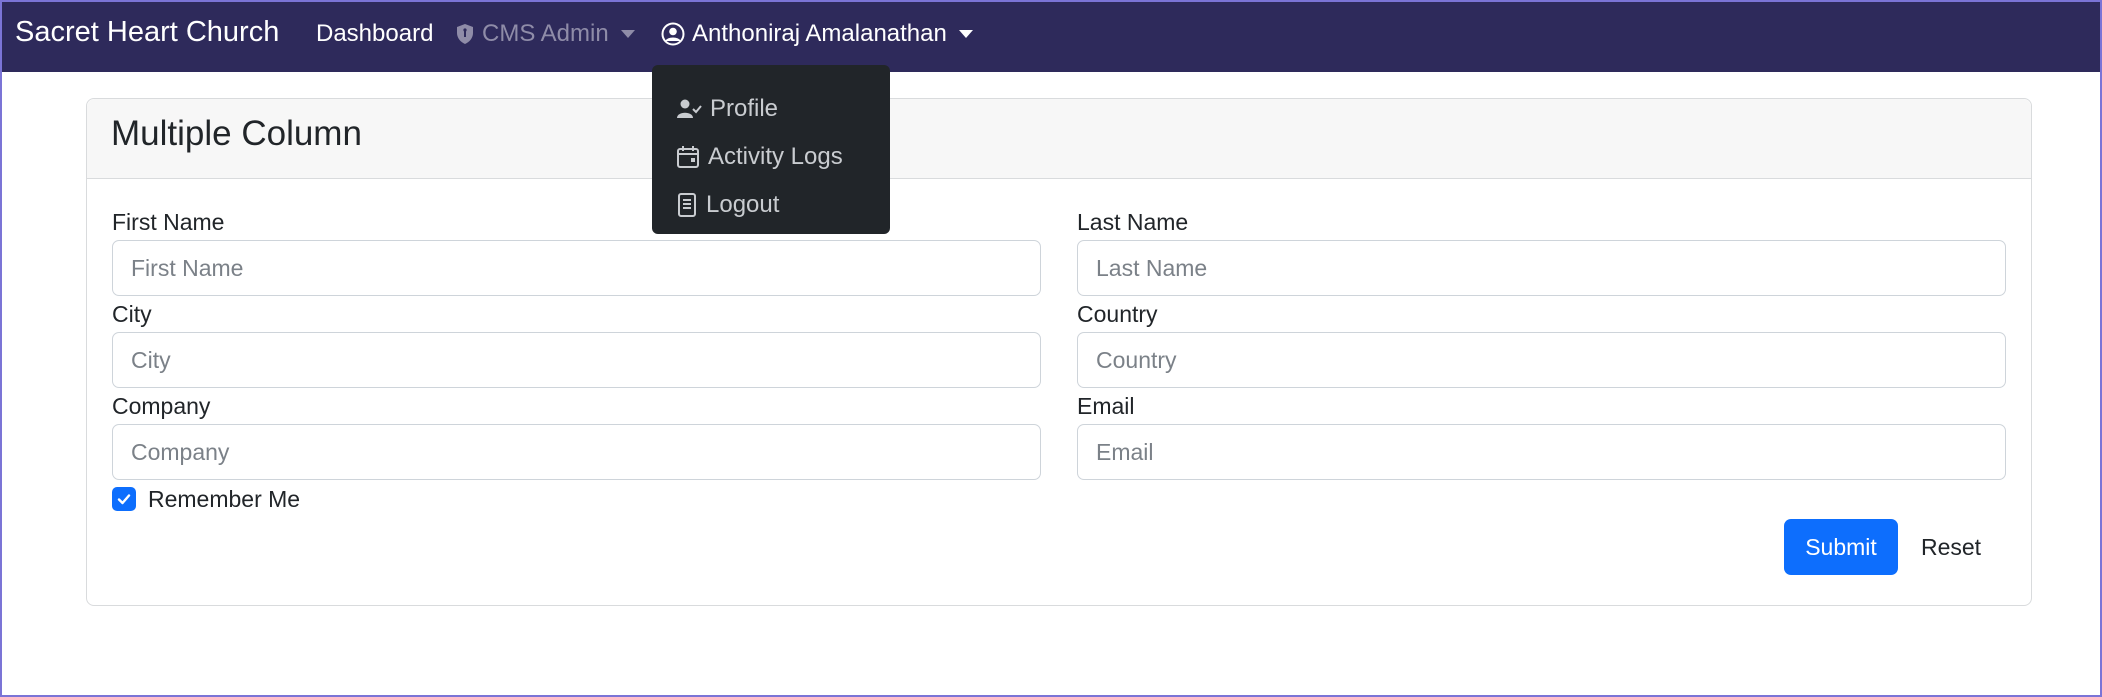  What do you see at coordinates (224, 499) in the screenshot?
I see `remember-me-label: Remember Me` at bounding box center [224, 499].